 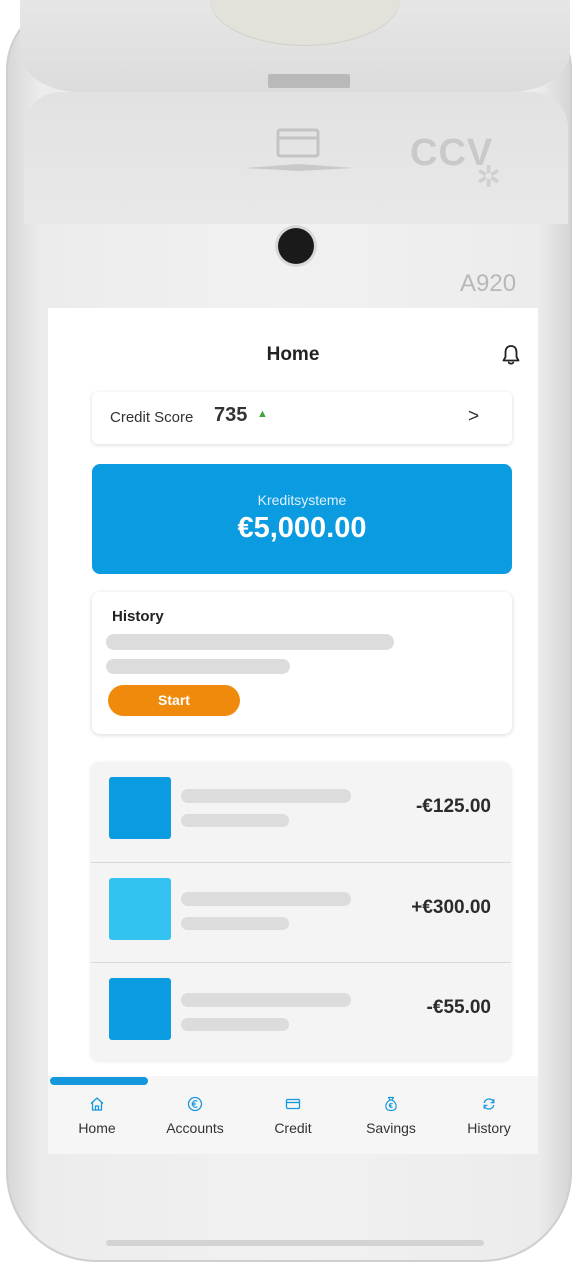 I want to click on card-insert-icon, so click(x=299, y=149).